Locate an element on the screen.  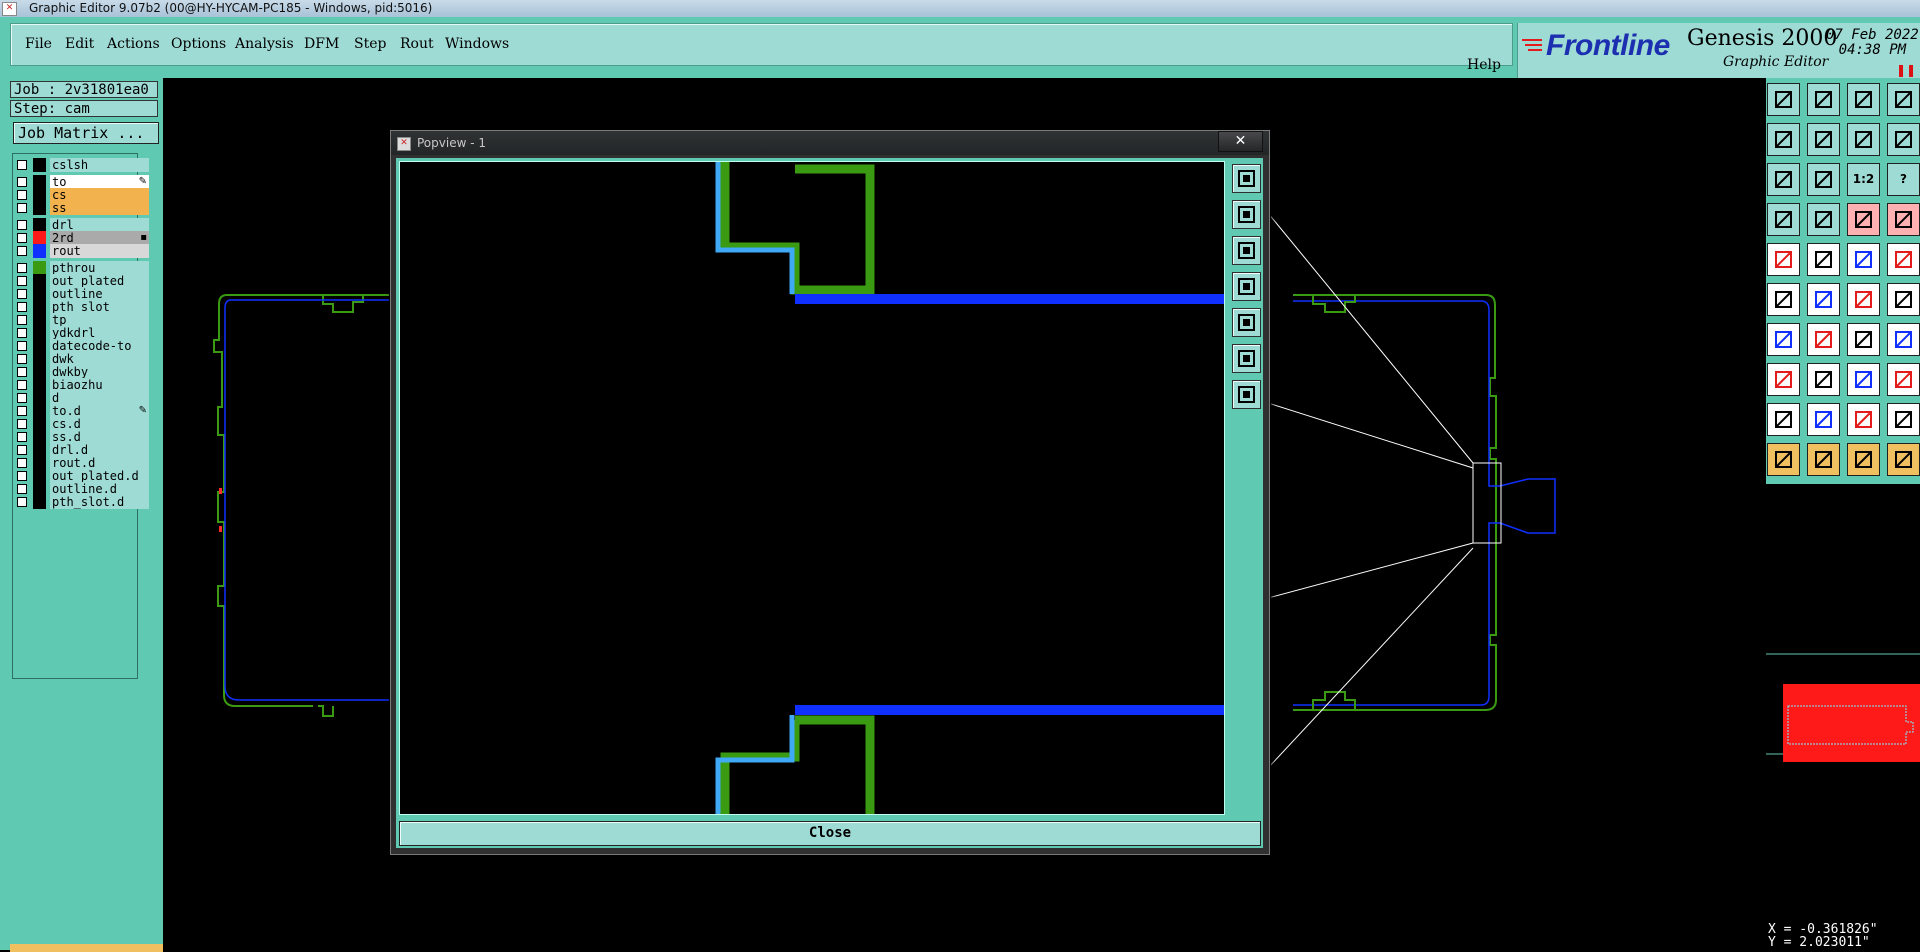
delete-node-icon is located at coordinates (1823, 299).